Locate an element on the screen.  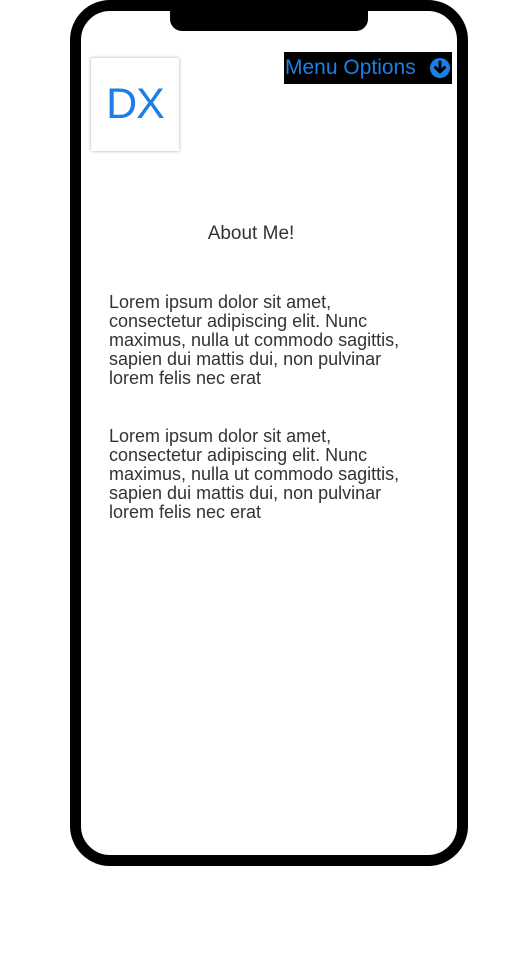
logo: DX is located at coordinates (135, 104).